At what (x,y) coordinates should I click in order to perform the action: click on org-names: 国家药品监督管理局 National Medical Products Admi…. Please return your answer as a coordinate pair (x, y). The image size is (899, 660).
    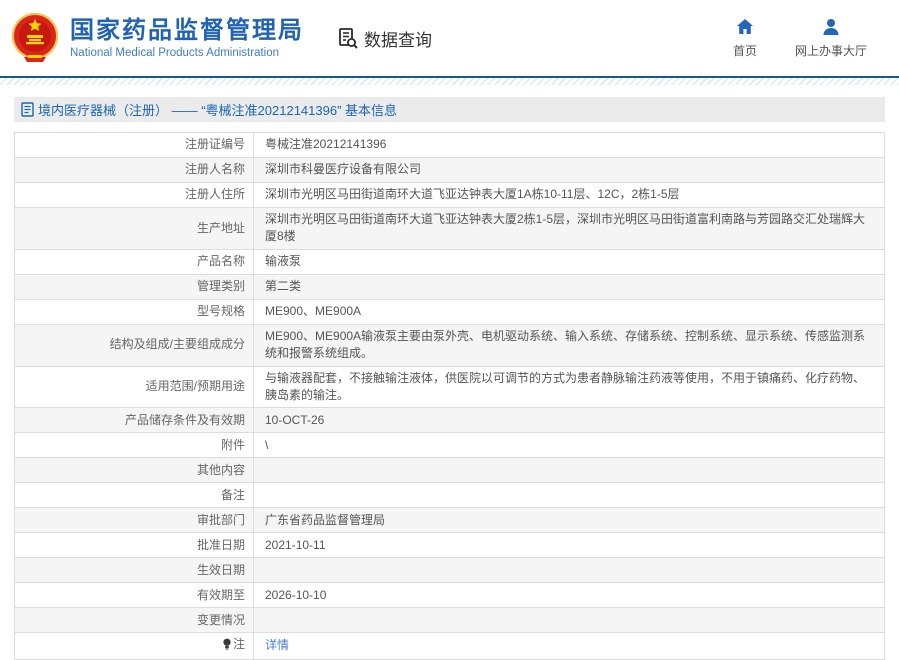
    Looking at the image, I should click on (187, 38).